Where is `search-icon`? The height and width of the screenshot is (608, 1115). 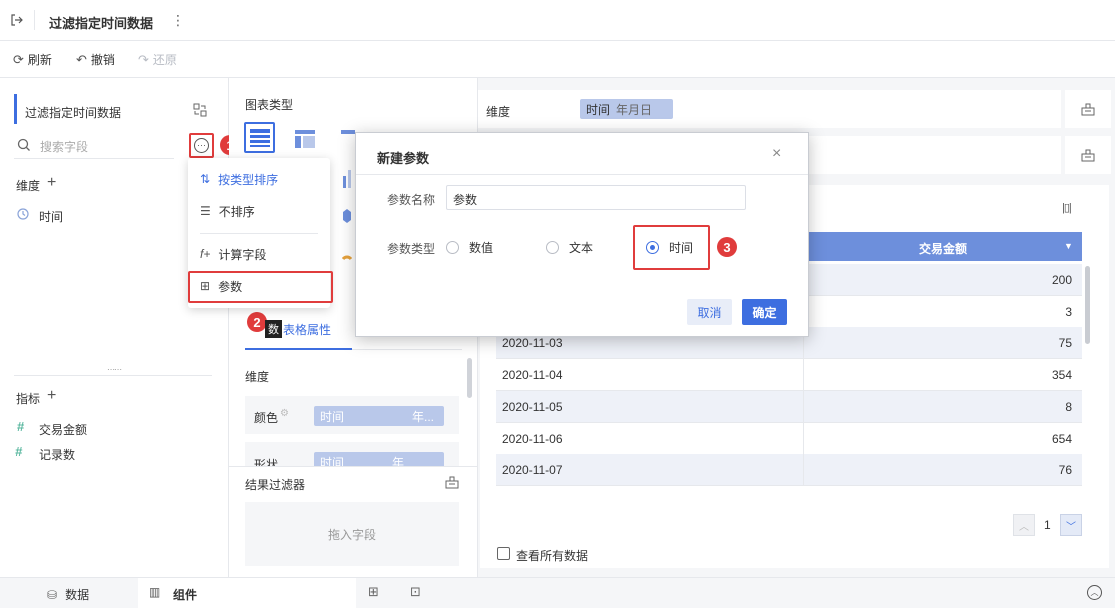
search-icon is located at coordinates (24, 145).